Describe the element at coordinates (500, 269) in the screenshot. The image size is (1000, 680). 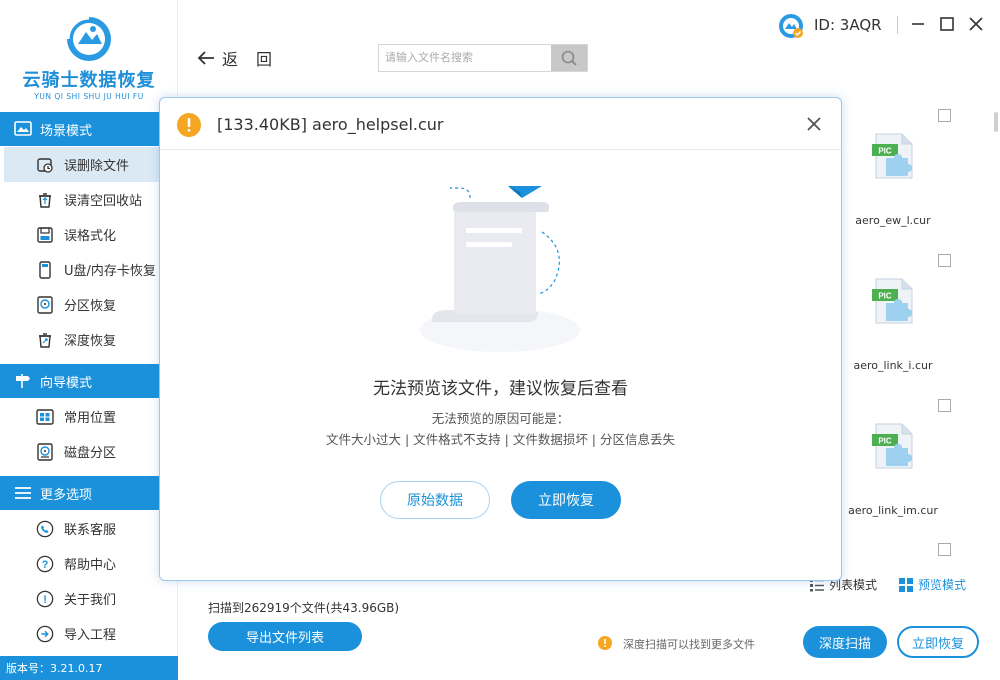
I see `document-illustration` at that location.